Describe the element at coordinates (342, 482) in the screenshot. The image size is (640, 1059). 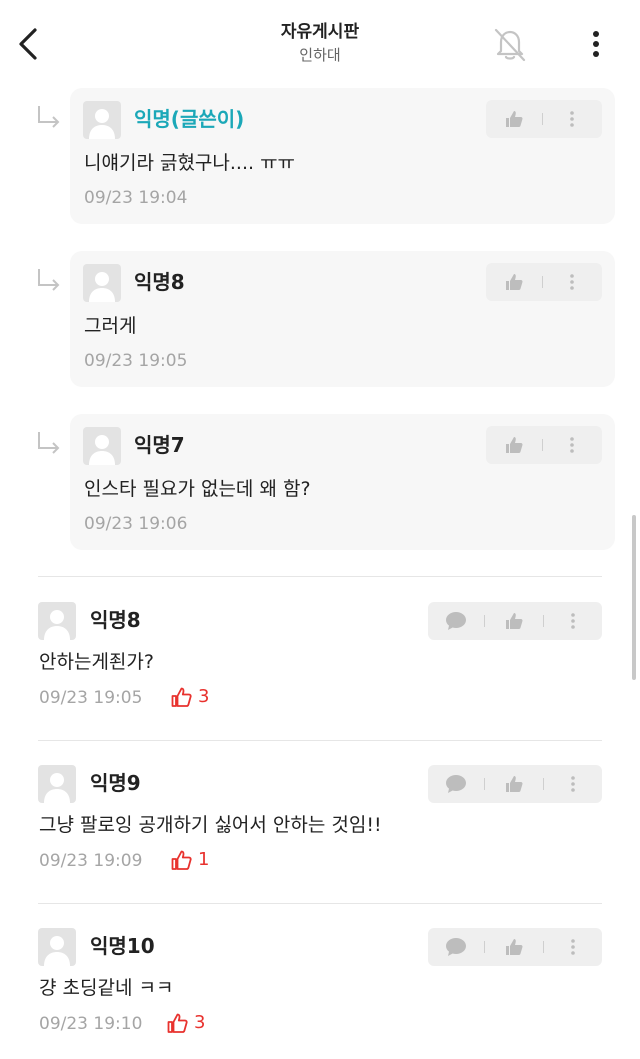
I see `reply-item: 익명7 인스타 필요가 없는데 왜 함? 09/23 19:06` at that location.